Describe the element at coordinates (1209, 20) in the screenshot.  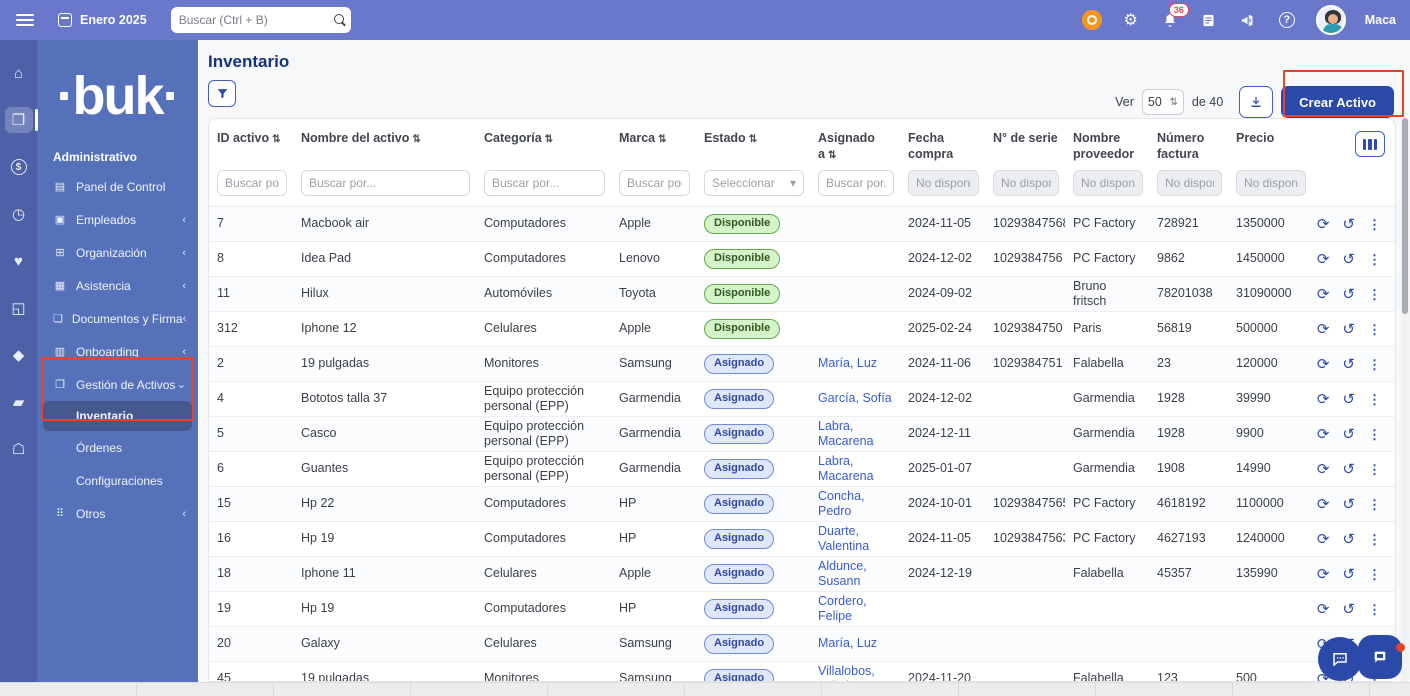
I see `notes-icon` at that location.